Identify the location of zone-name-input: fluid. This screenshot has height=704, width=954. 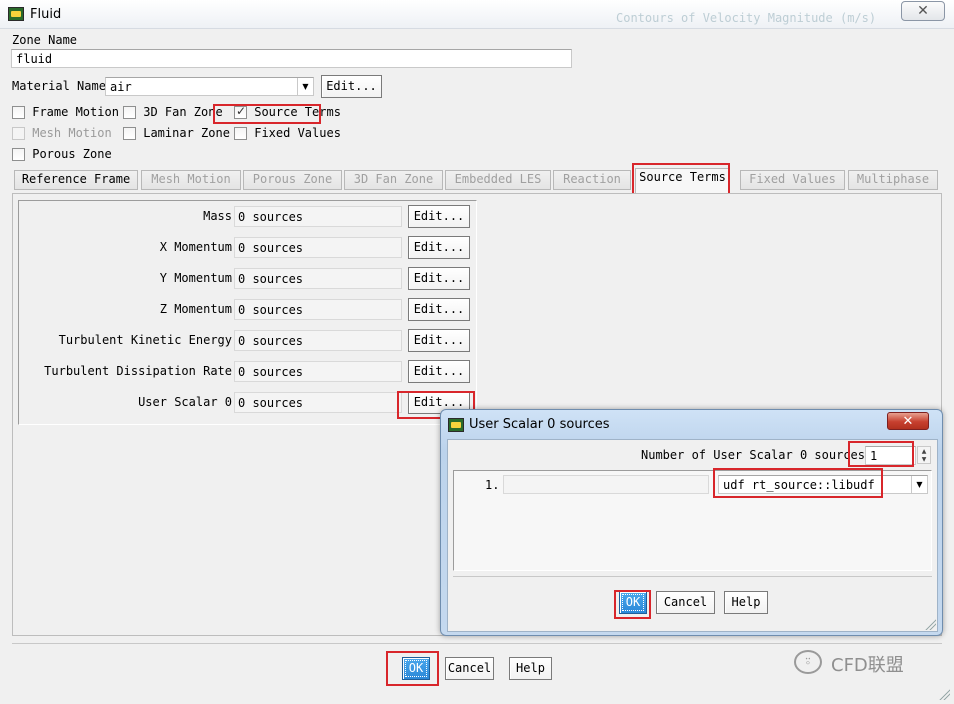
(291, 58).